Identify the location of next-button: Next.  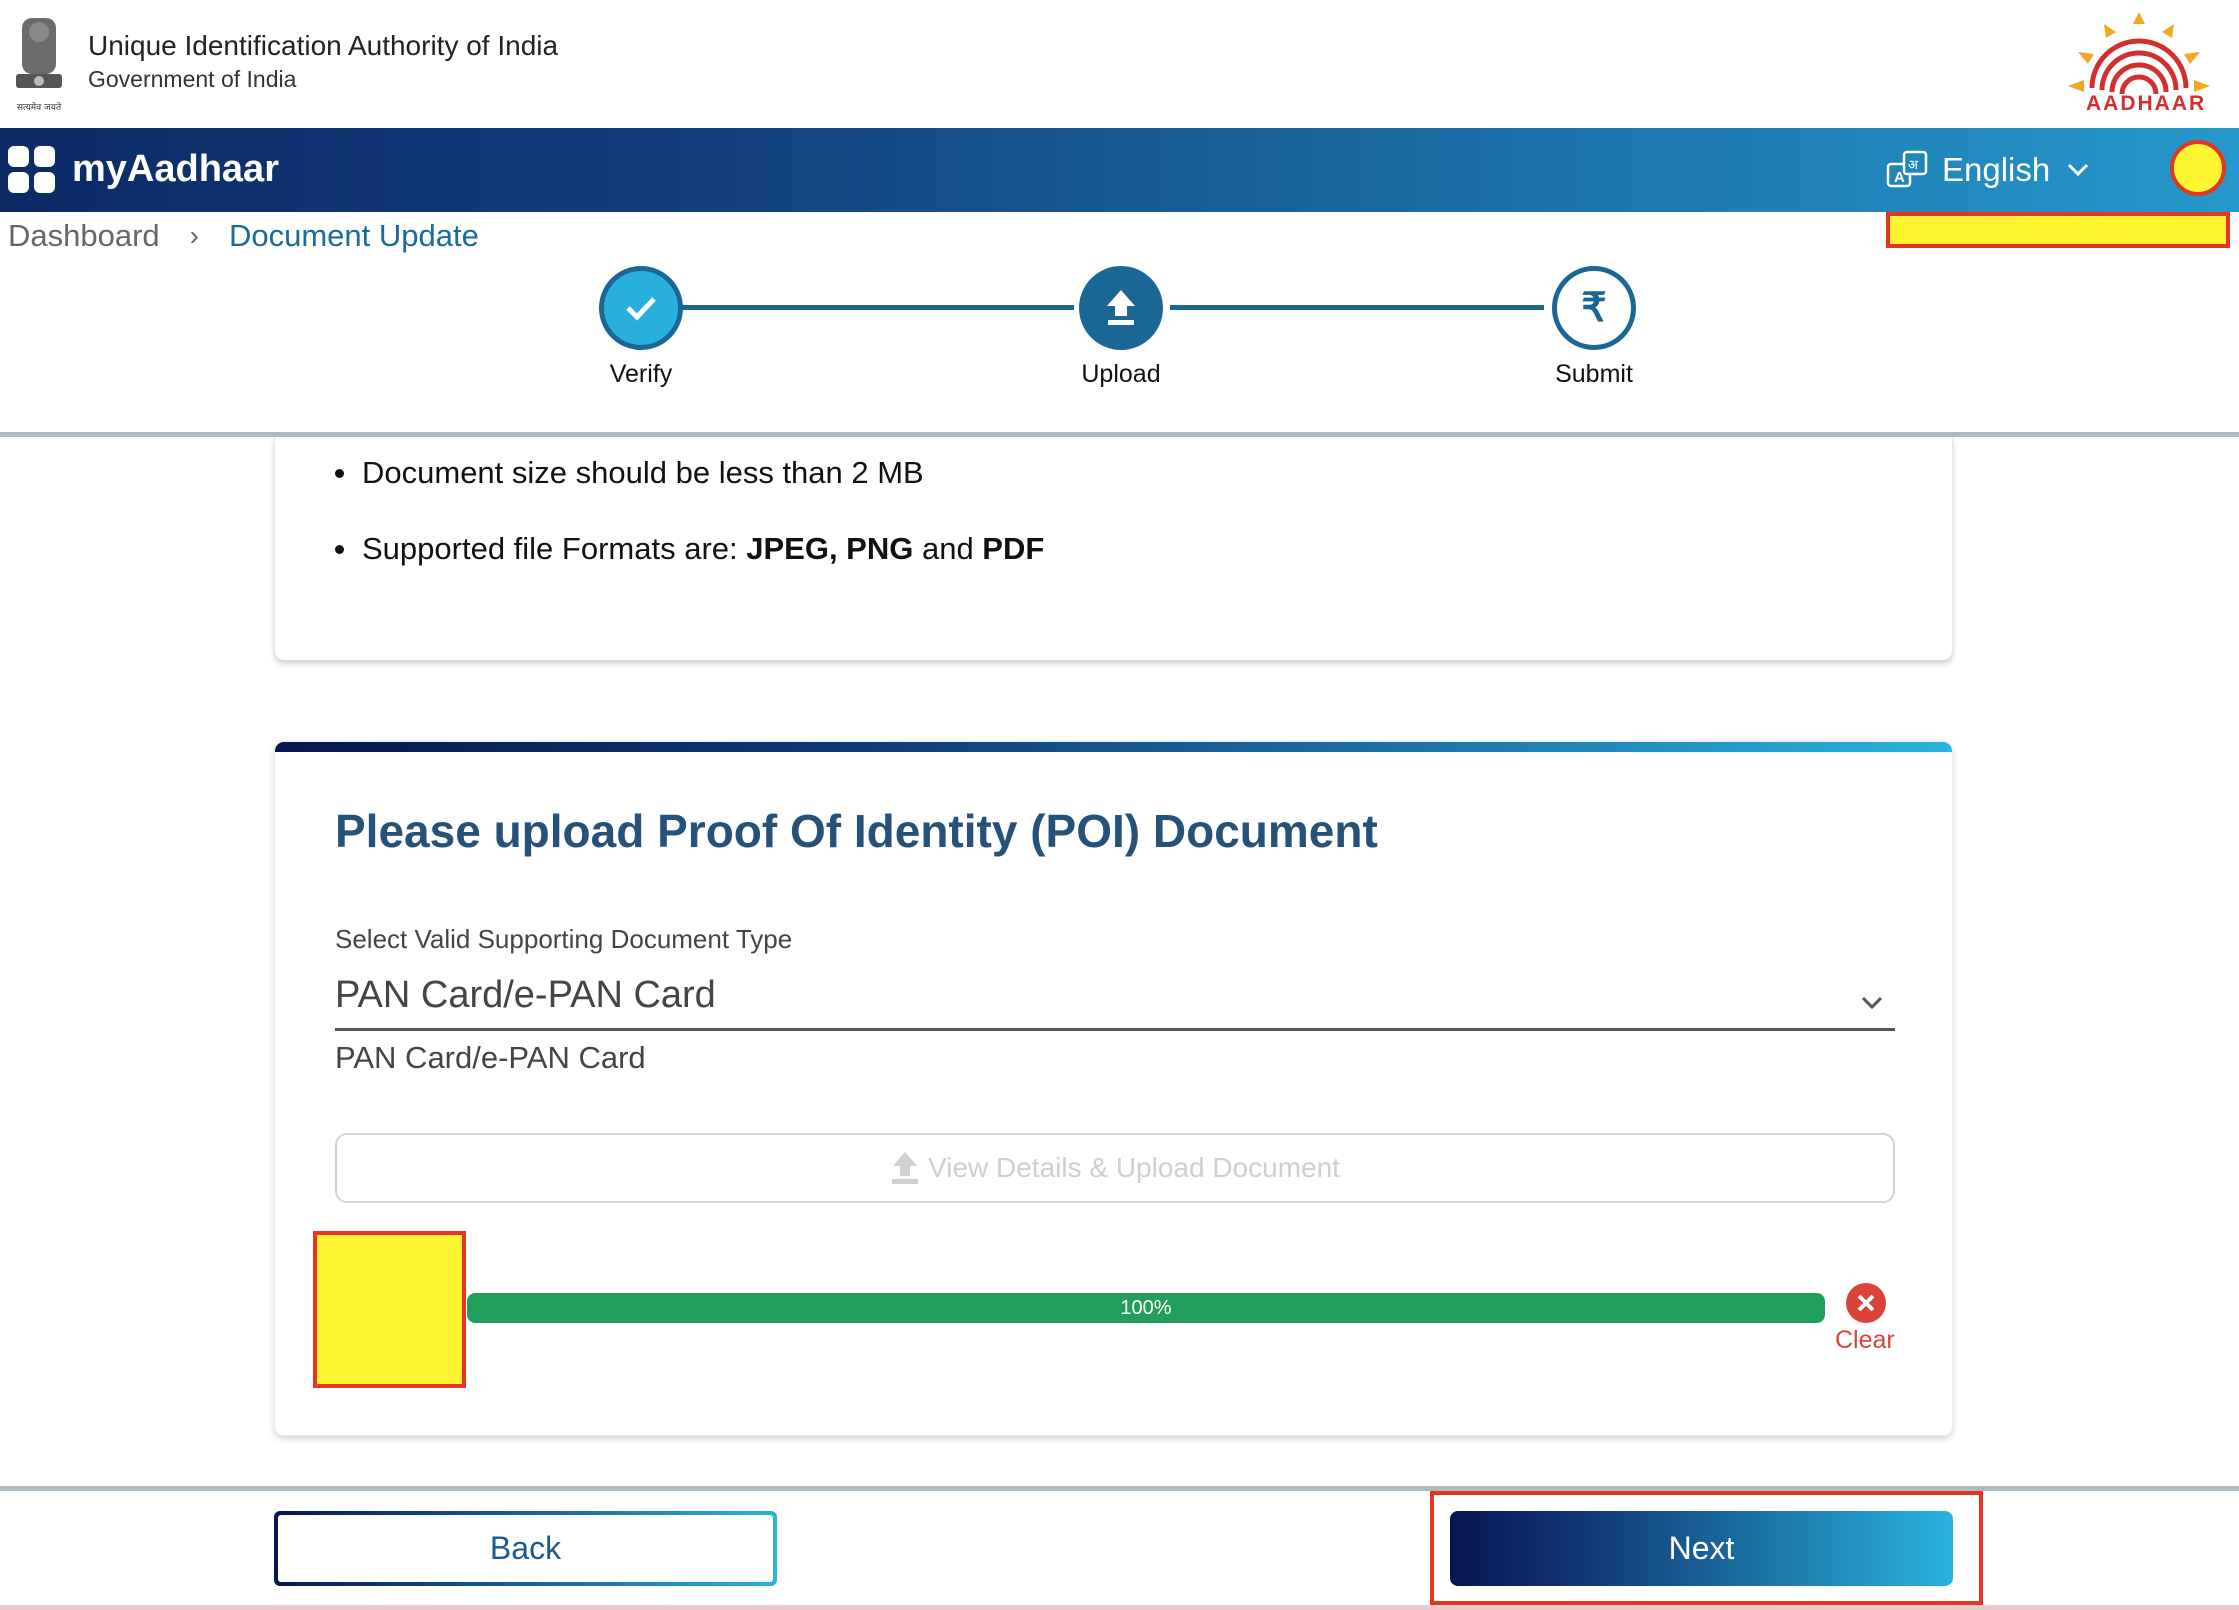
(1701, 1548).